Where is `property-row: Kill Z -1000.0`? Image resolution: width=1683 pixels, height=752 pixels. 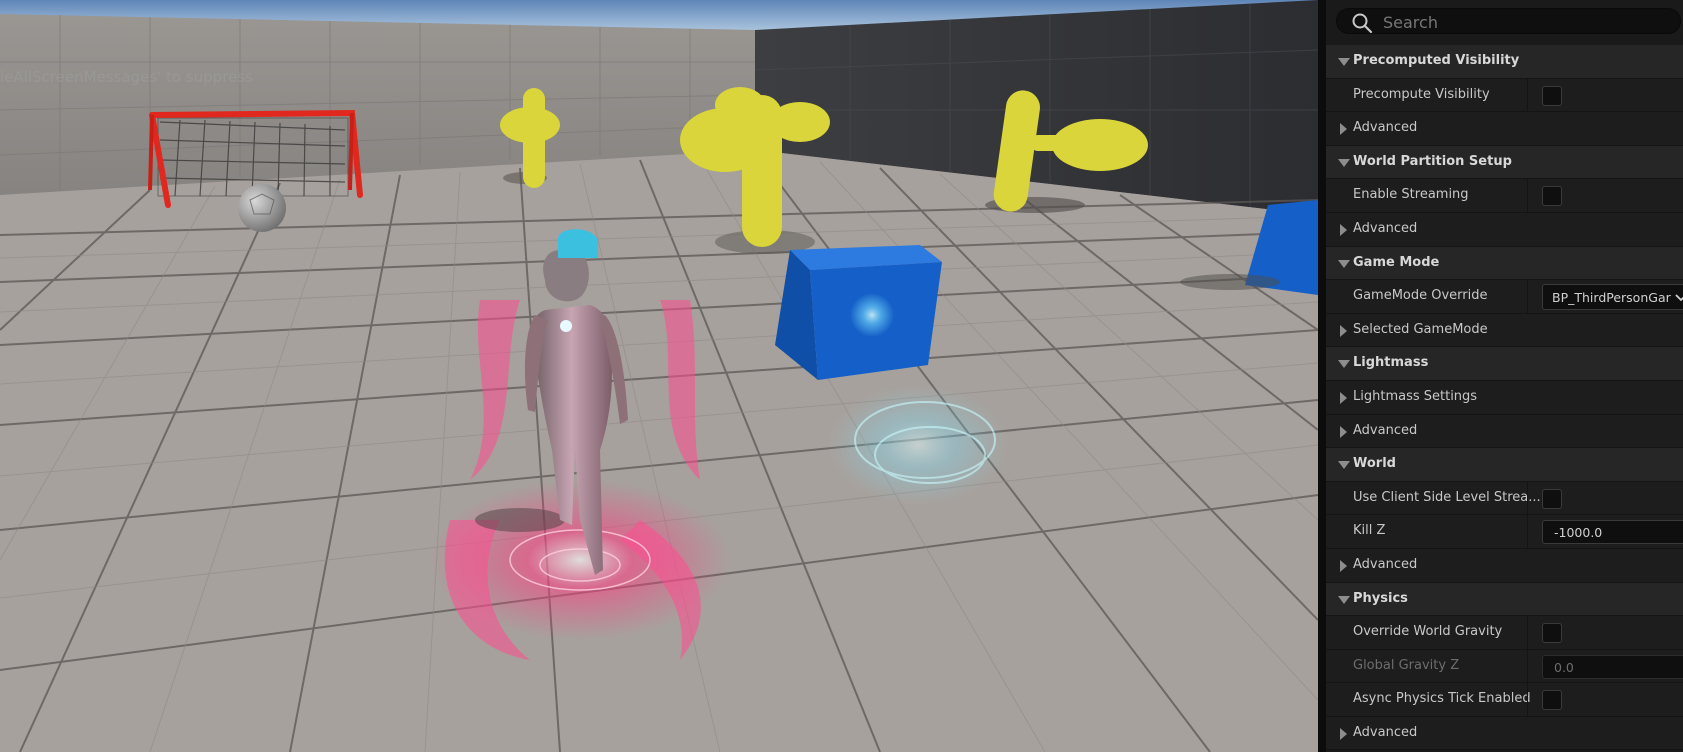 property-row: Kill Z -1000.0 is located at coordinates (1504, 532).